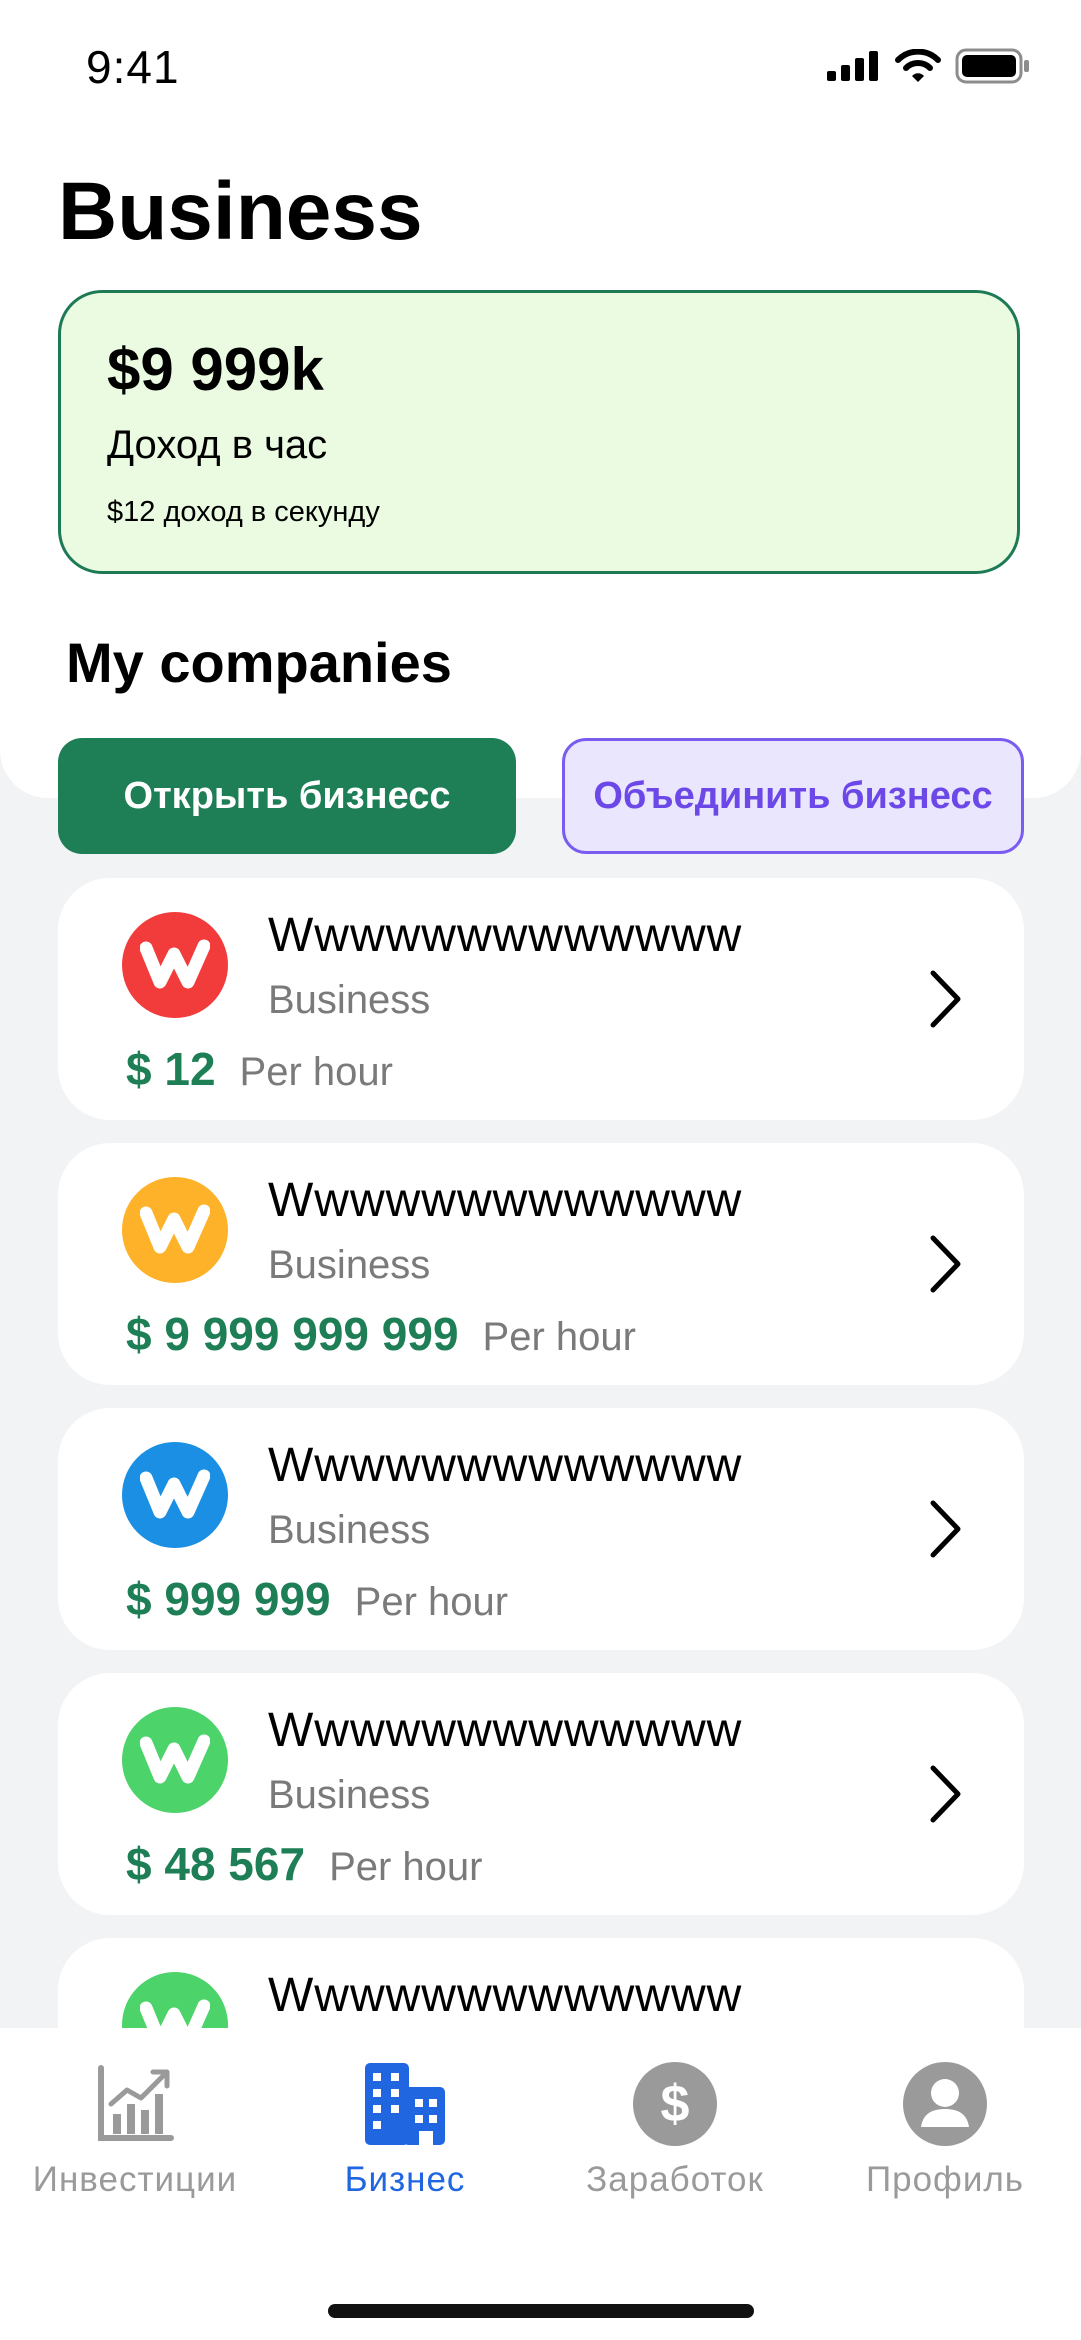  Describe the element at coordinates (539, 432) in the screenshot. I see `income-summary-card: $9 999k Доход в час $12 доход в секунду` at that location.